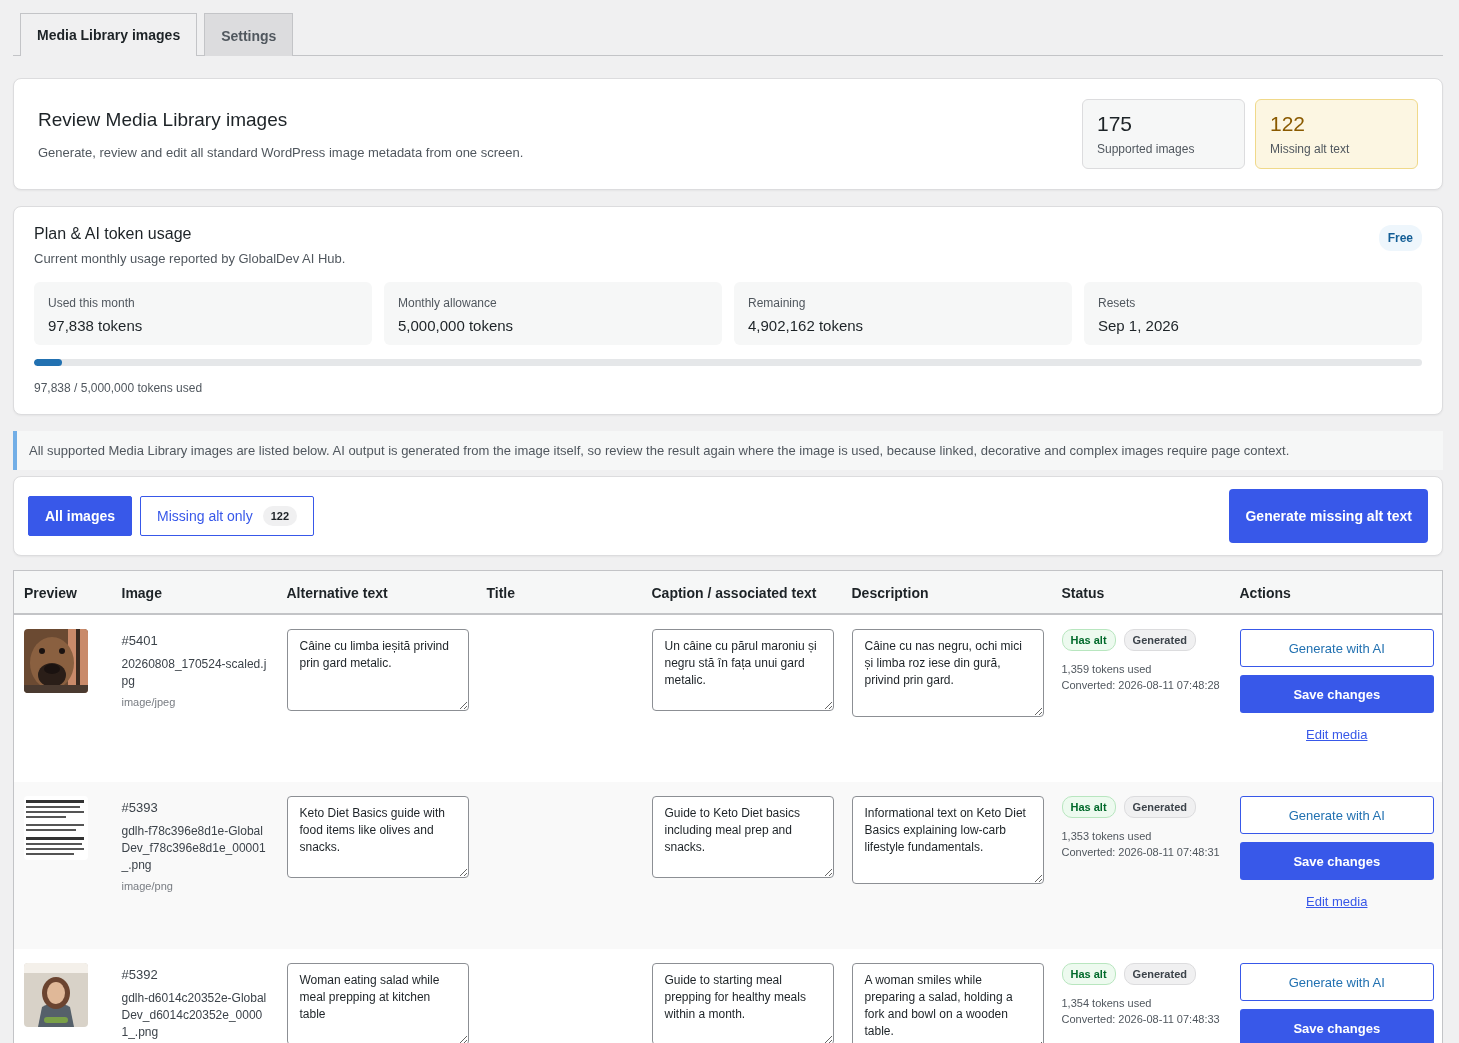 This screenshot has height=1043, width=1459. What do you see at coordinates (190, 258) in the screenshot?
I see `plan-subtitle: Current monthly usage reported by GlobalDev AI Hub.` at bounding box center [190, 258].